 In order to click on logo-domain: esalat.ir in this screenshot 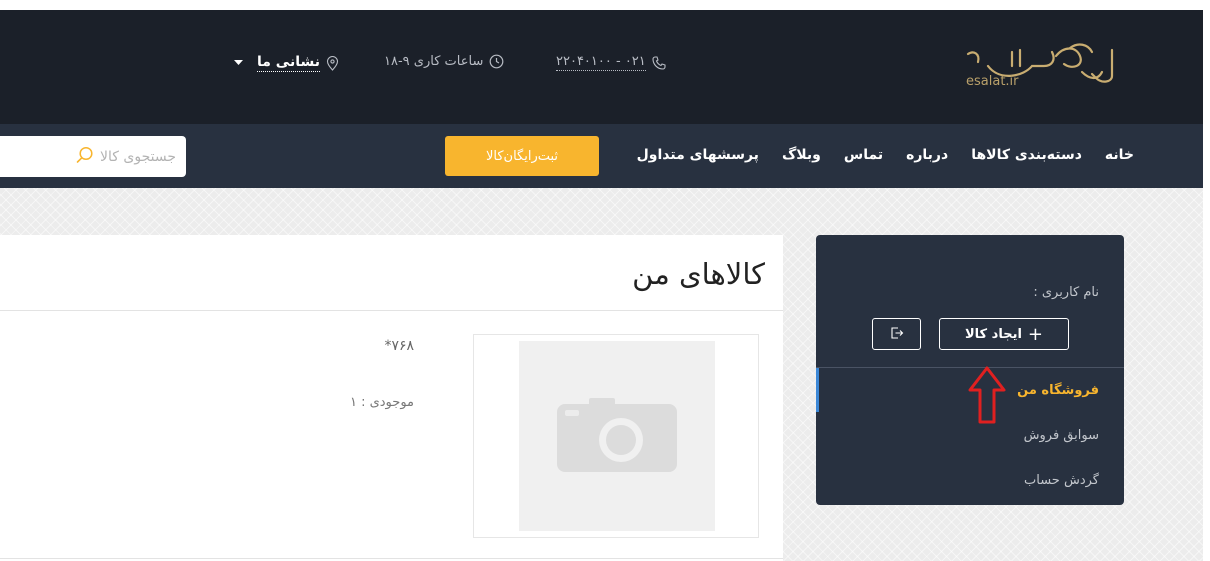, I will do `click(992, 81)`.